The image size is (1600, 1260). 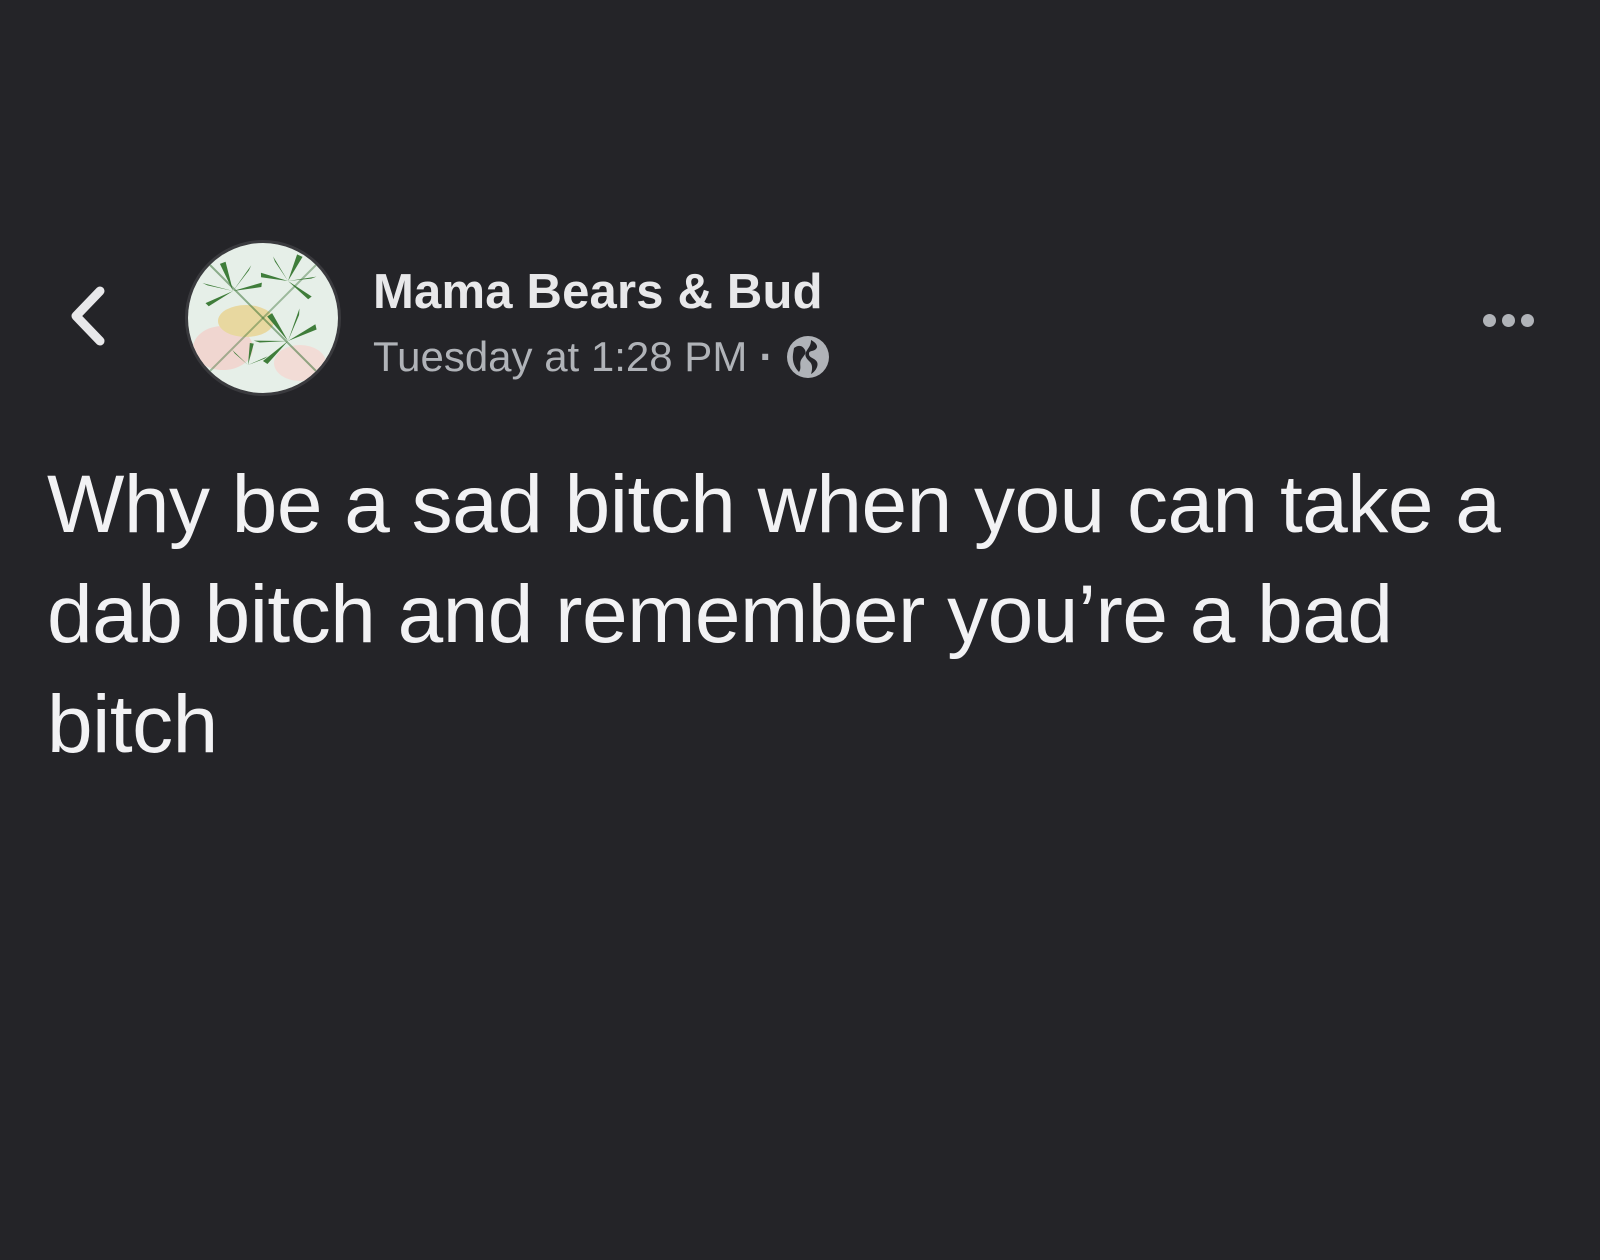 I want to click on cannabis-leaf-avatar, so click(x=263, y=318).